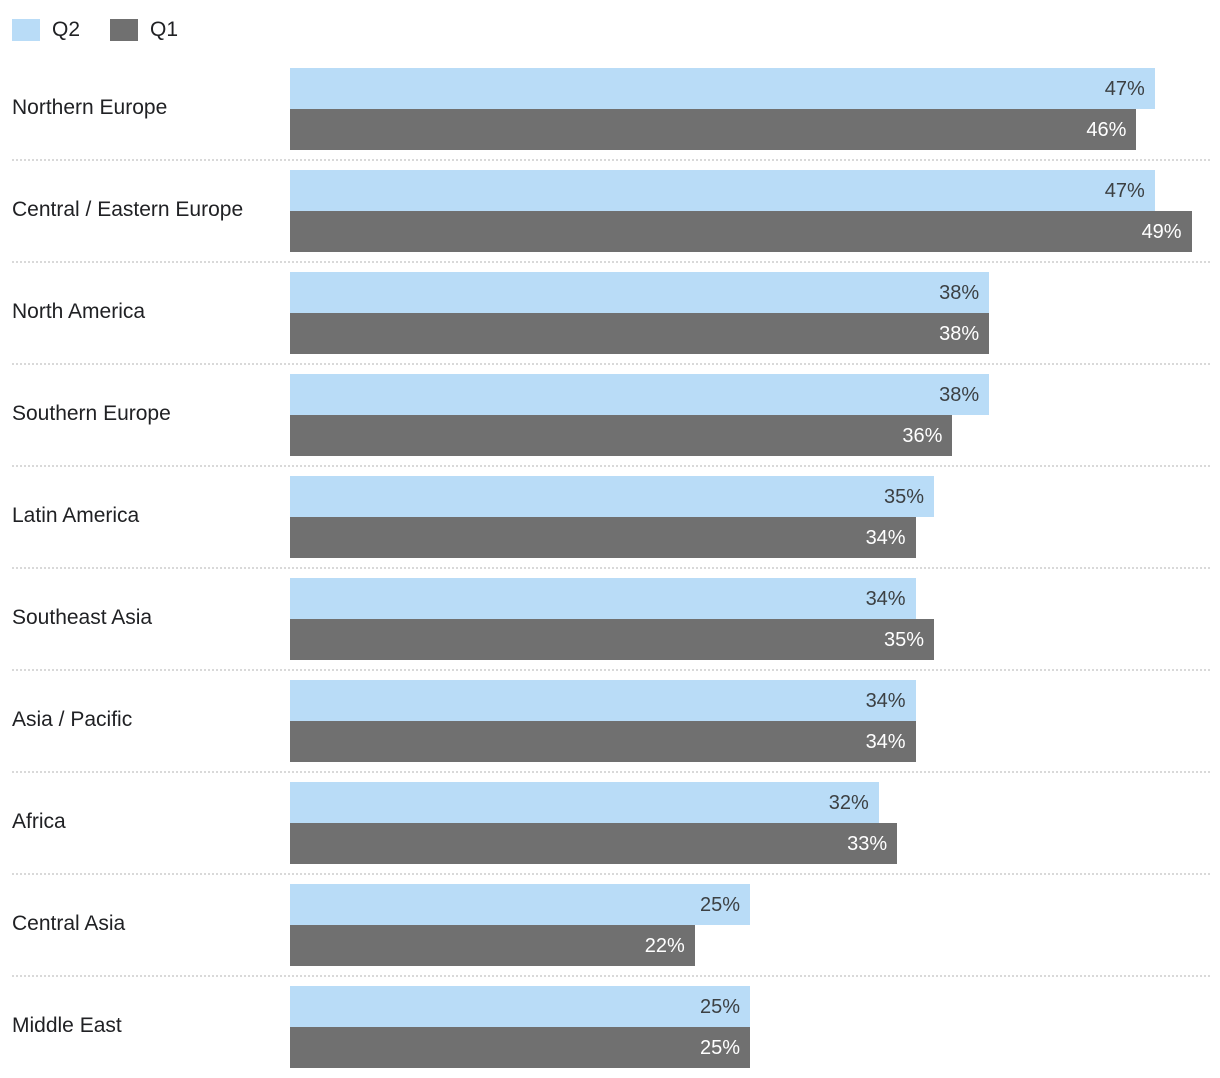 The image size is (1220, 1078). I want to click on legend-label-q2: Q2, so click(66, 29).